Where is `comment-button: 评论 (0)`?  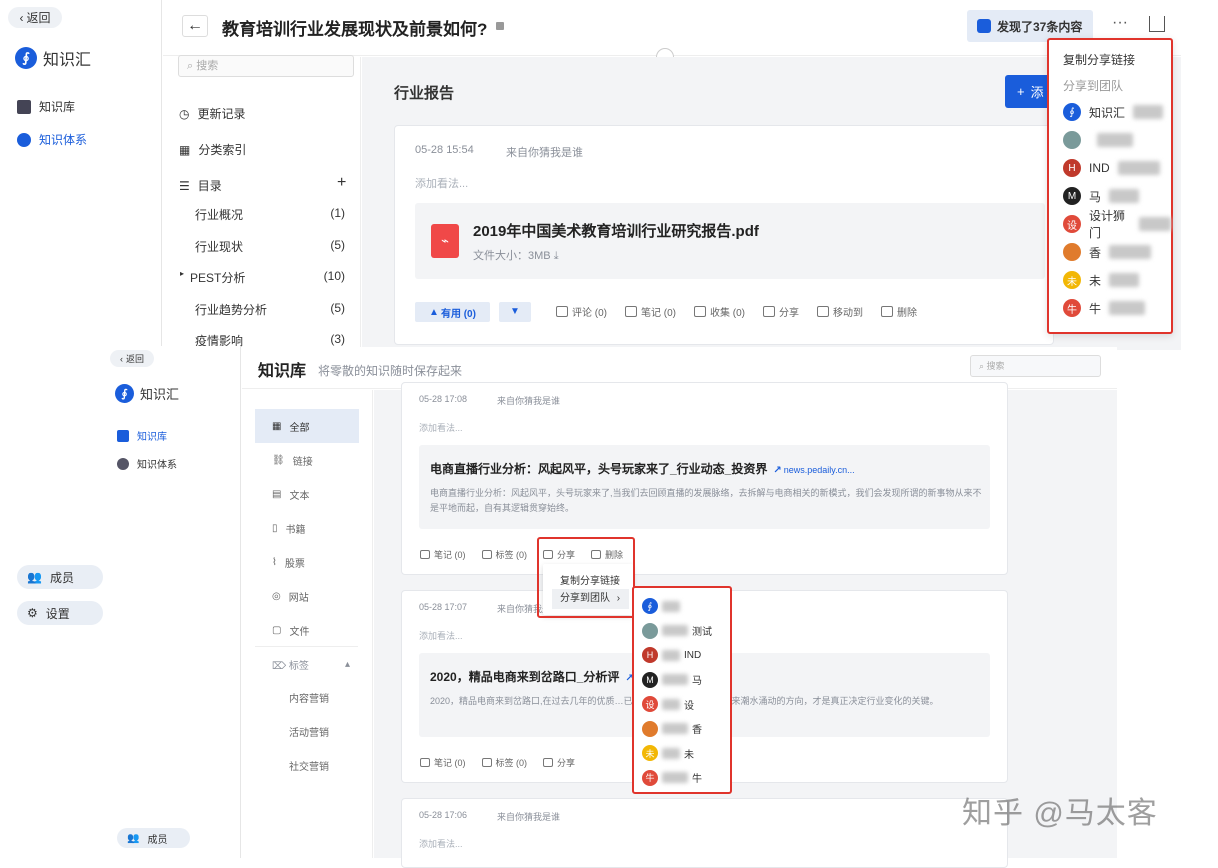 comment-button: 评论 (0) is located at coordinates (581, 311).